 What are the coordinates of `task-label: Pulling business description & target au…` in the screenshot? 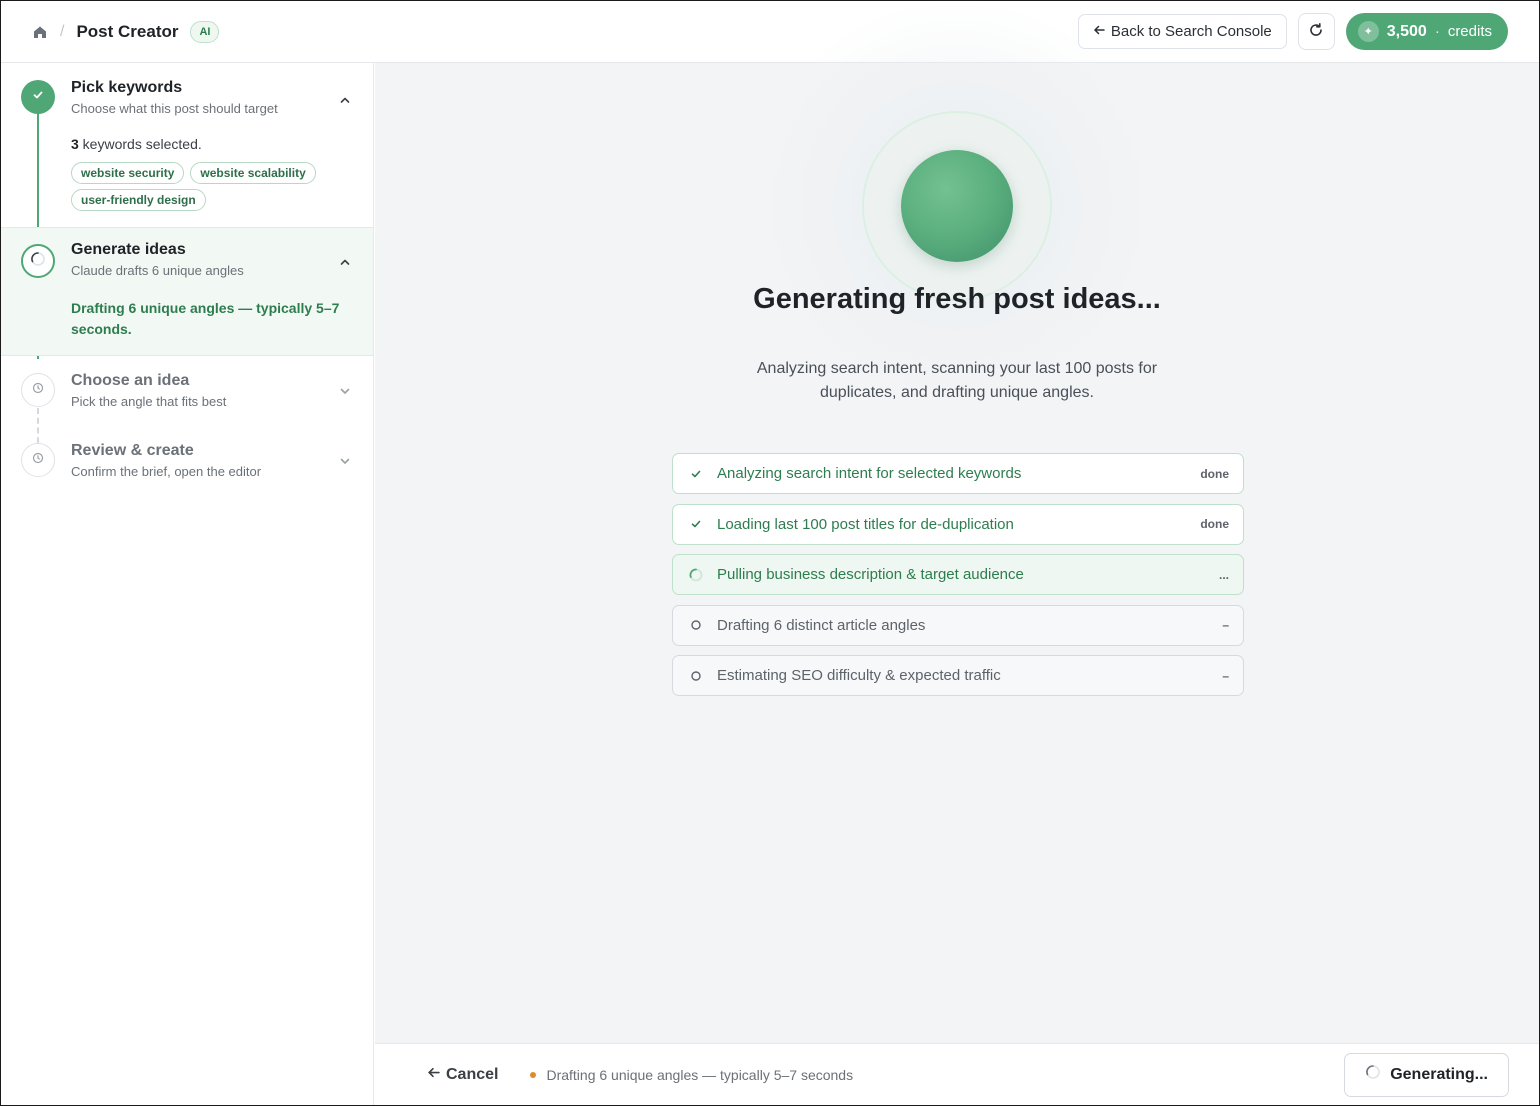 It's located at (870, 574).